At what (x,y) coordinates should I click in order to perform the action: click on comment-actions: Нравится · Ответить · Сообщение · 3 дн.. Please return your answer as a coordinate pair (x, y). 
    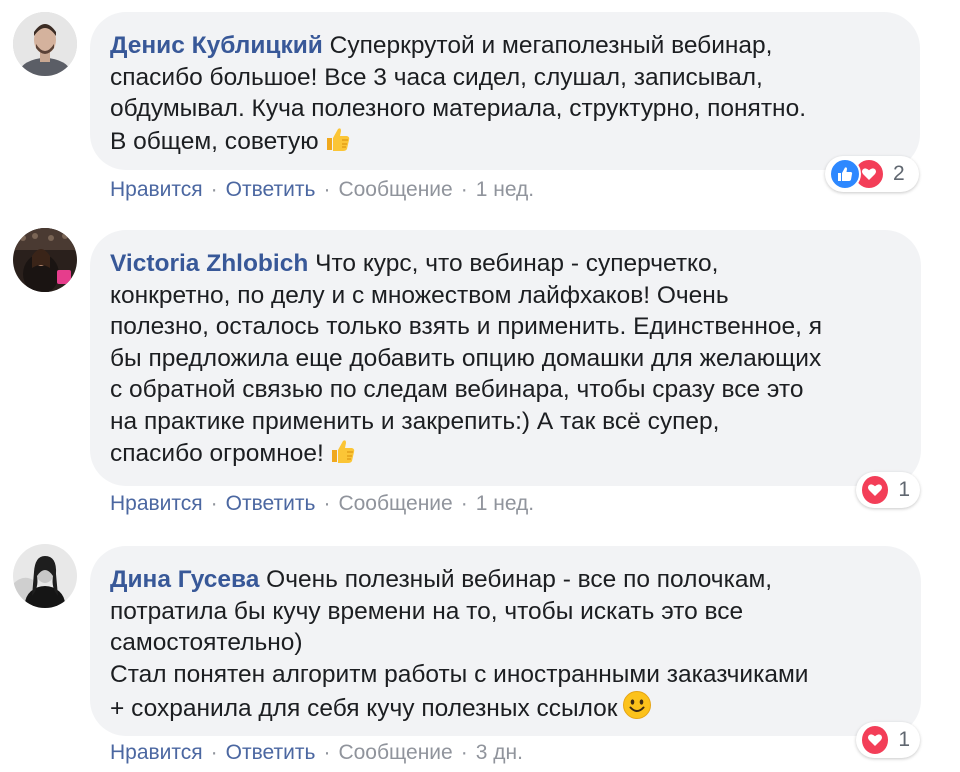
    Looking at the image, I should click on (316, 753).